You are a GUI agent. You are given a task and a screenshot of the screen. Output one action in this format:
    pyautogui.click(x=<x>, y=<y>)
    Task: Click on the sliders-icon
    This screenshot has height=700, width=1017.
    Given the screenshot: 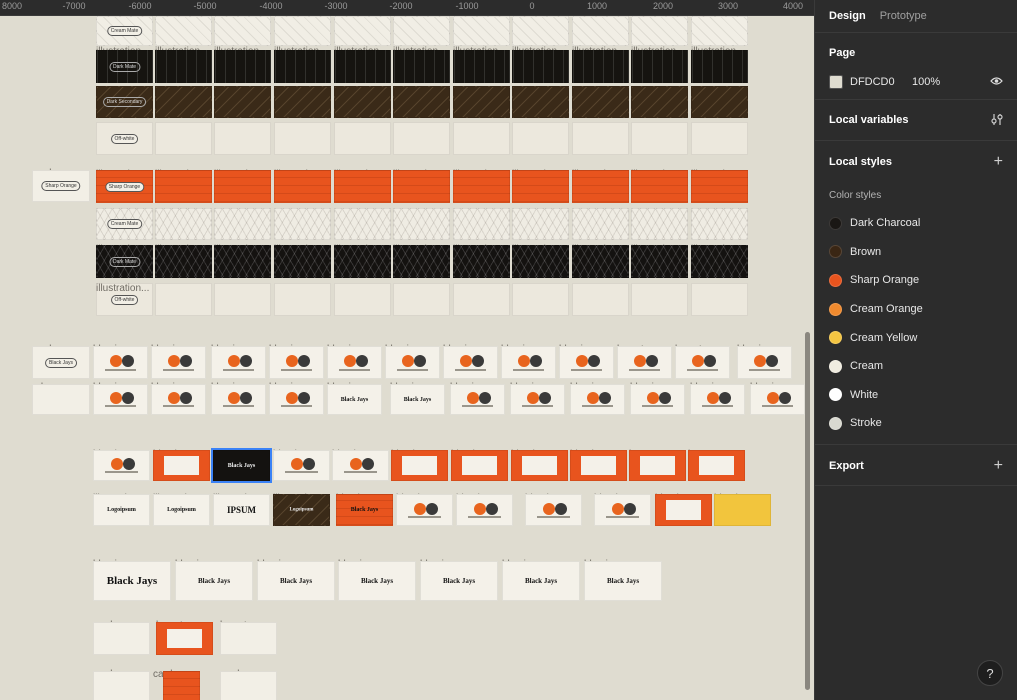 What is the action you would take?
    pyautogui.click(x=997, y=120)
    